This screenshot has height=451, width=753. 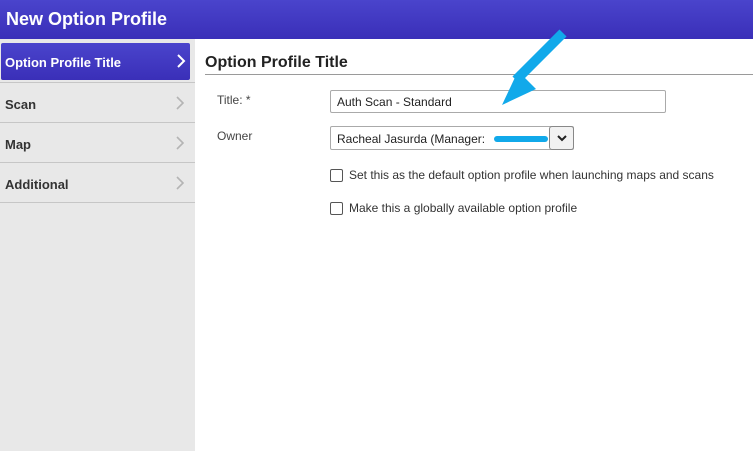 What do you see at coordinates (234, 100) in the screenshot?
I see `title-label: Title: *` at bounding box center [234, 100].